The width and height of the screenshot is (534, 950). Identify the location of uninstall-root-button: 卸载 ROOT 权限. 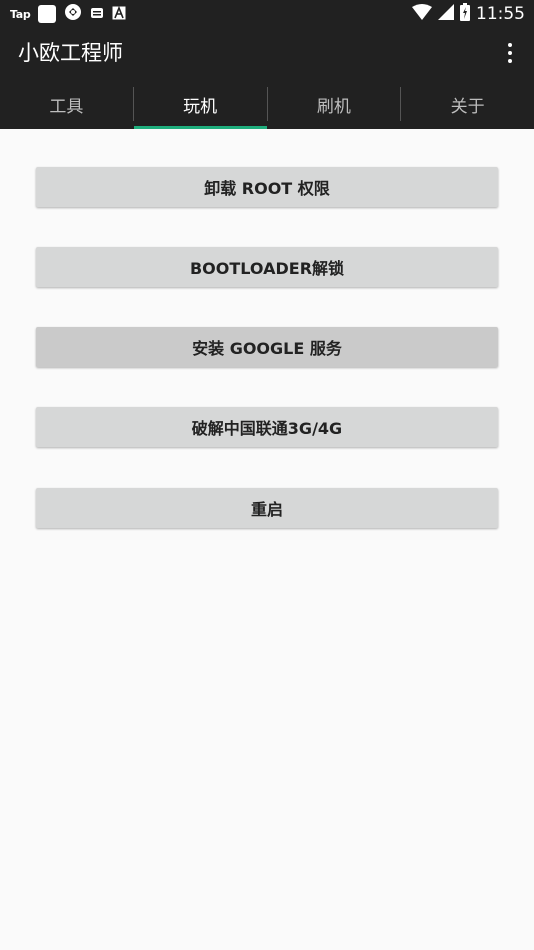
(267, 187).